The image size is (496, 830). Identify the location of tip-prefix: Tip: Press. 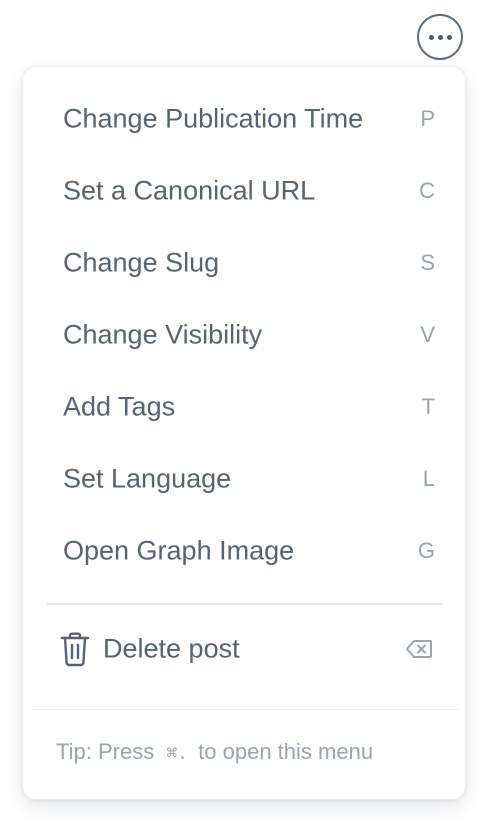
(105, 751).